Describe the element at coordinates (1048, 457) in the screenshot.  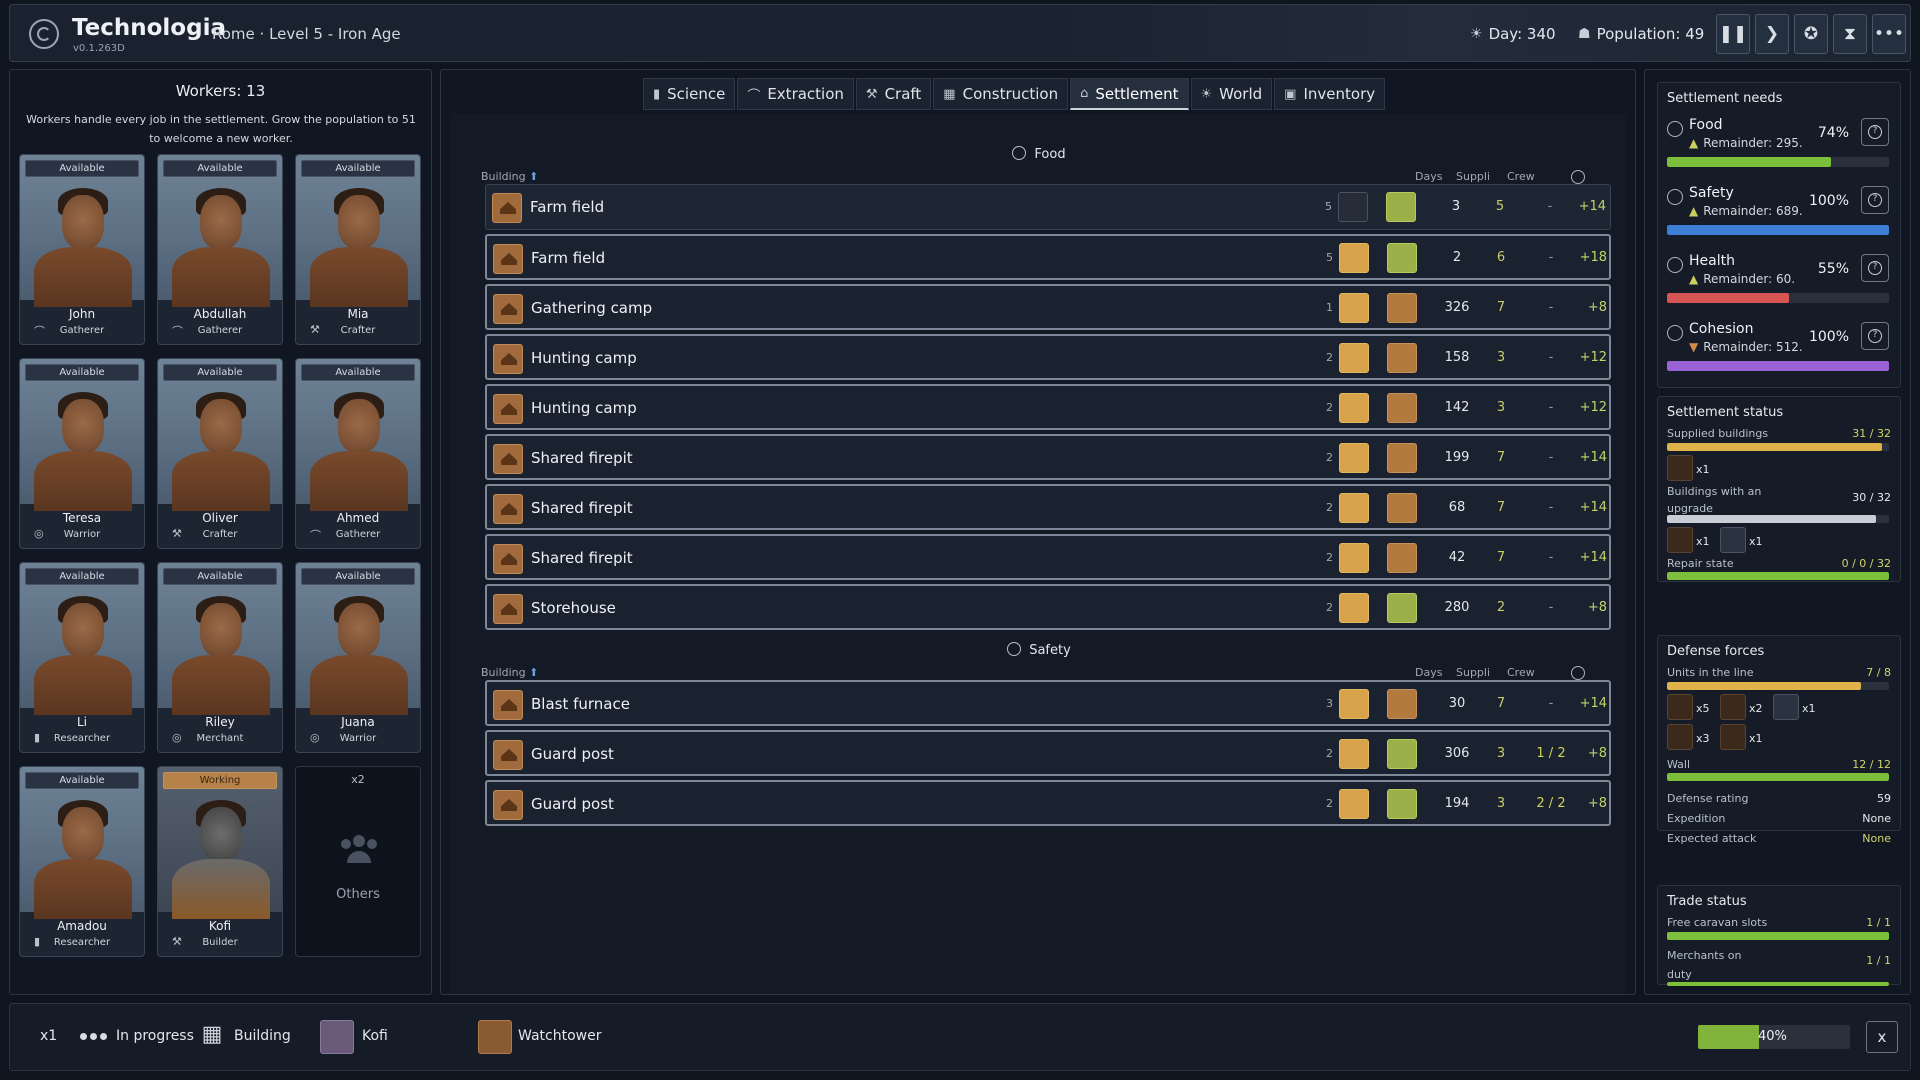
I see `building-row: Shared firepit 2 199 7- +14` at that location.